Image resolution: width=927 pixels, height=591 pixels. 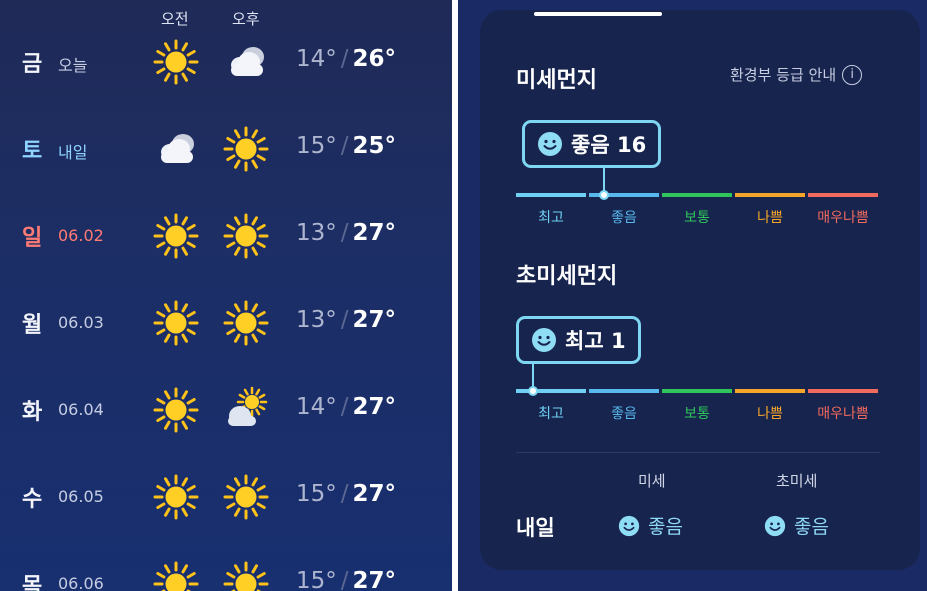 What do you see at coordinates (32, 238) in the screenshot?
I see `day-name: 일` at bounding box center [32, 238].